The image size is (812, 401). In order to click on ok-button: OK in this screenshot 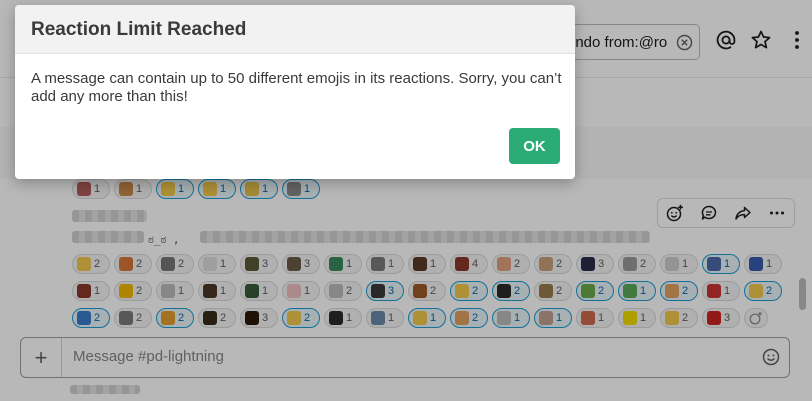, I will do `click(534, 146)`.